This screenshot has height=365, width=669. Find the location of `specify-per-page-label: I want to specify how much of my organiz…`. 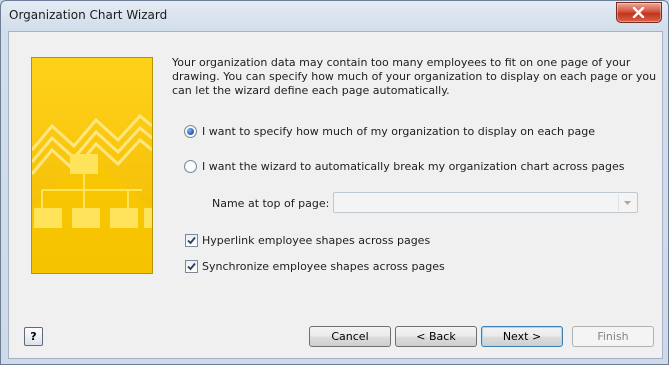

specify-per-page-label: I want to specify how much of my organiz… is located at coordinates (398, 131).